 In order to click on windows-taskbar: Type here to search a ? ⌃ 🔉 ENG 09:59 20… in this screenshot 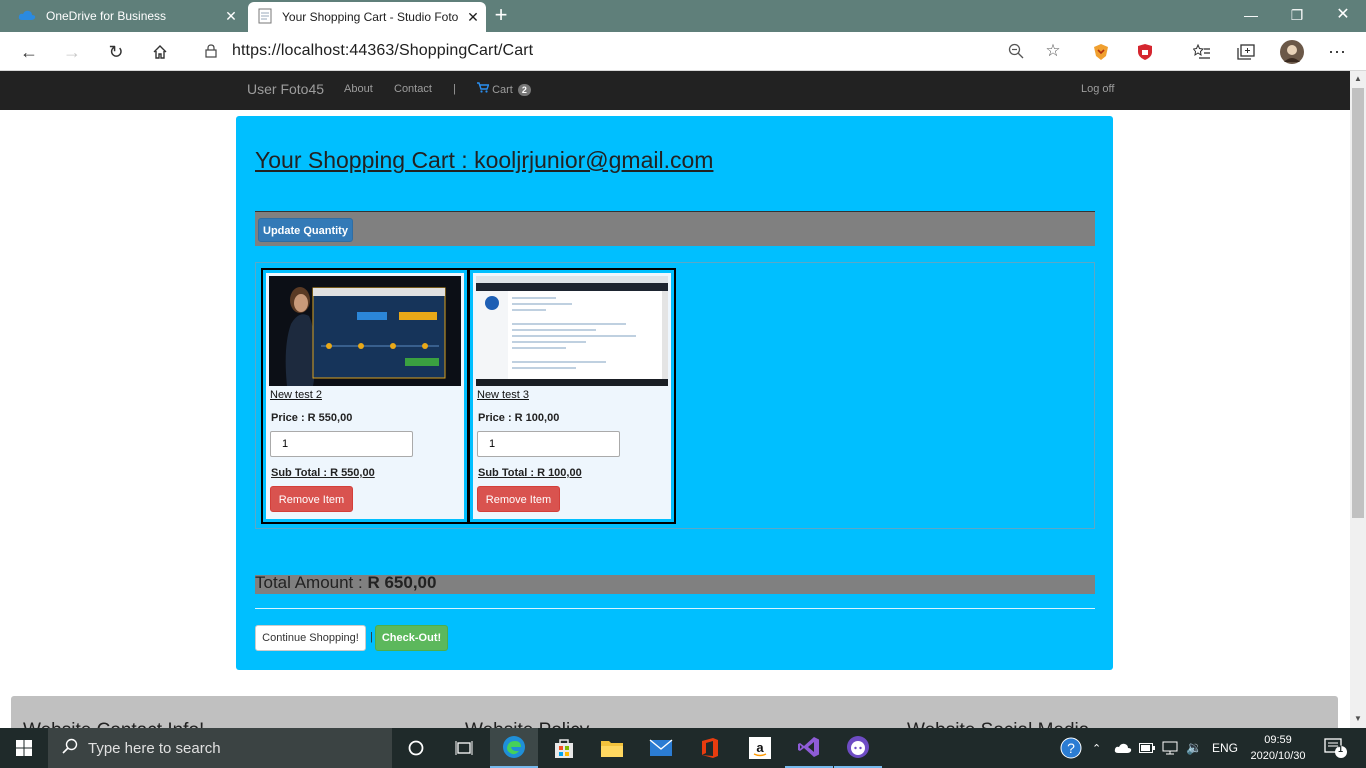, I will do `click(683, 748)`.